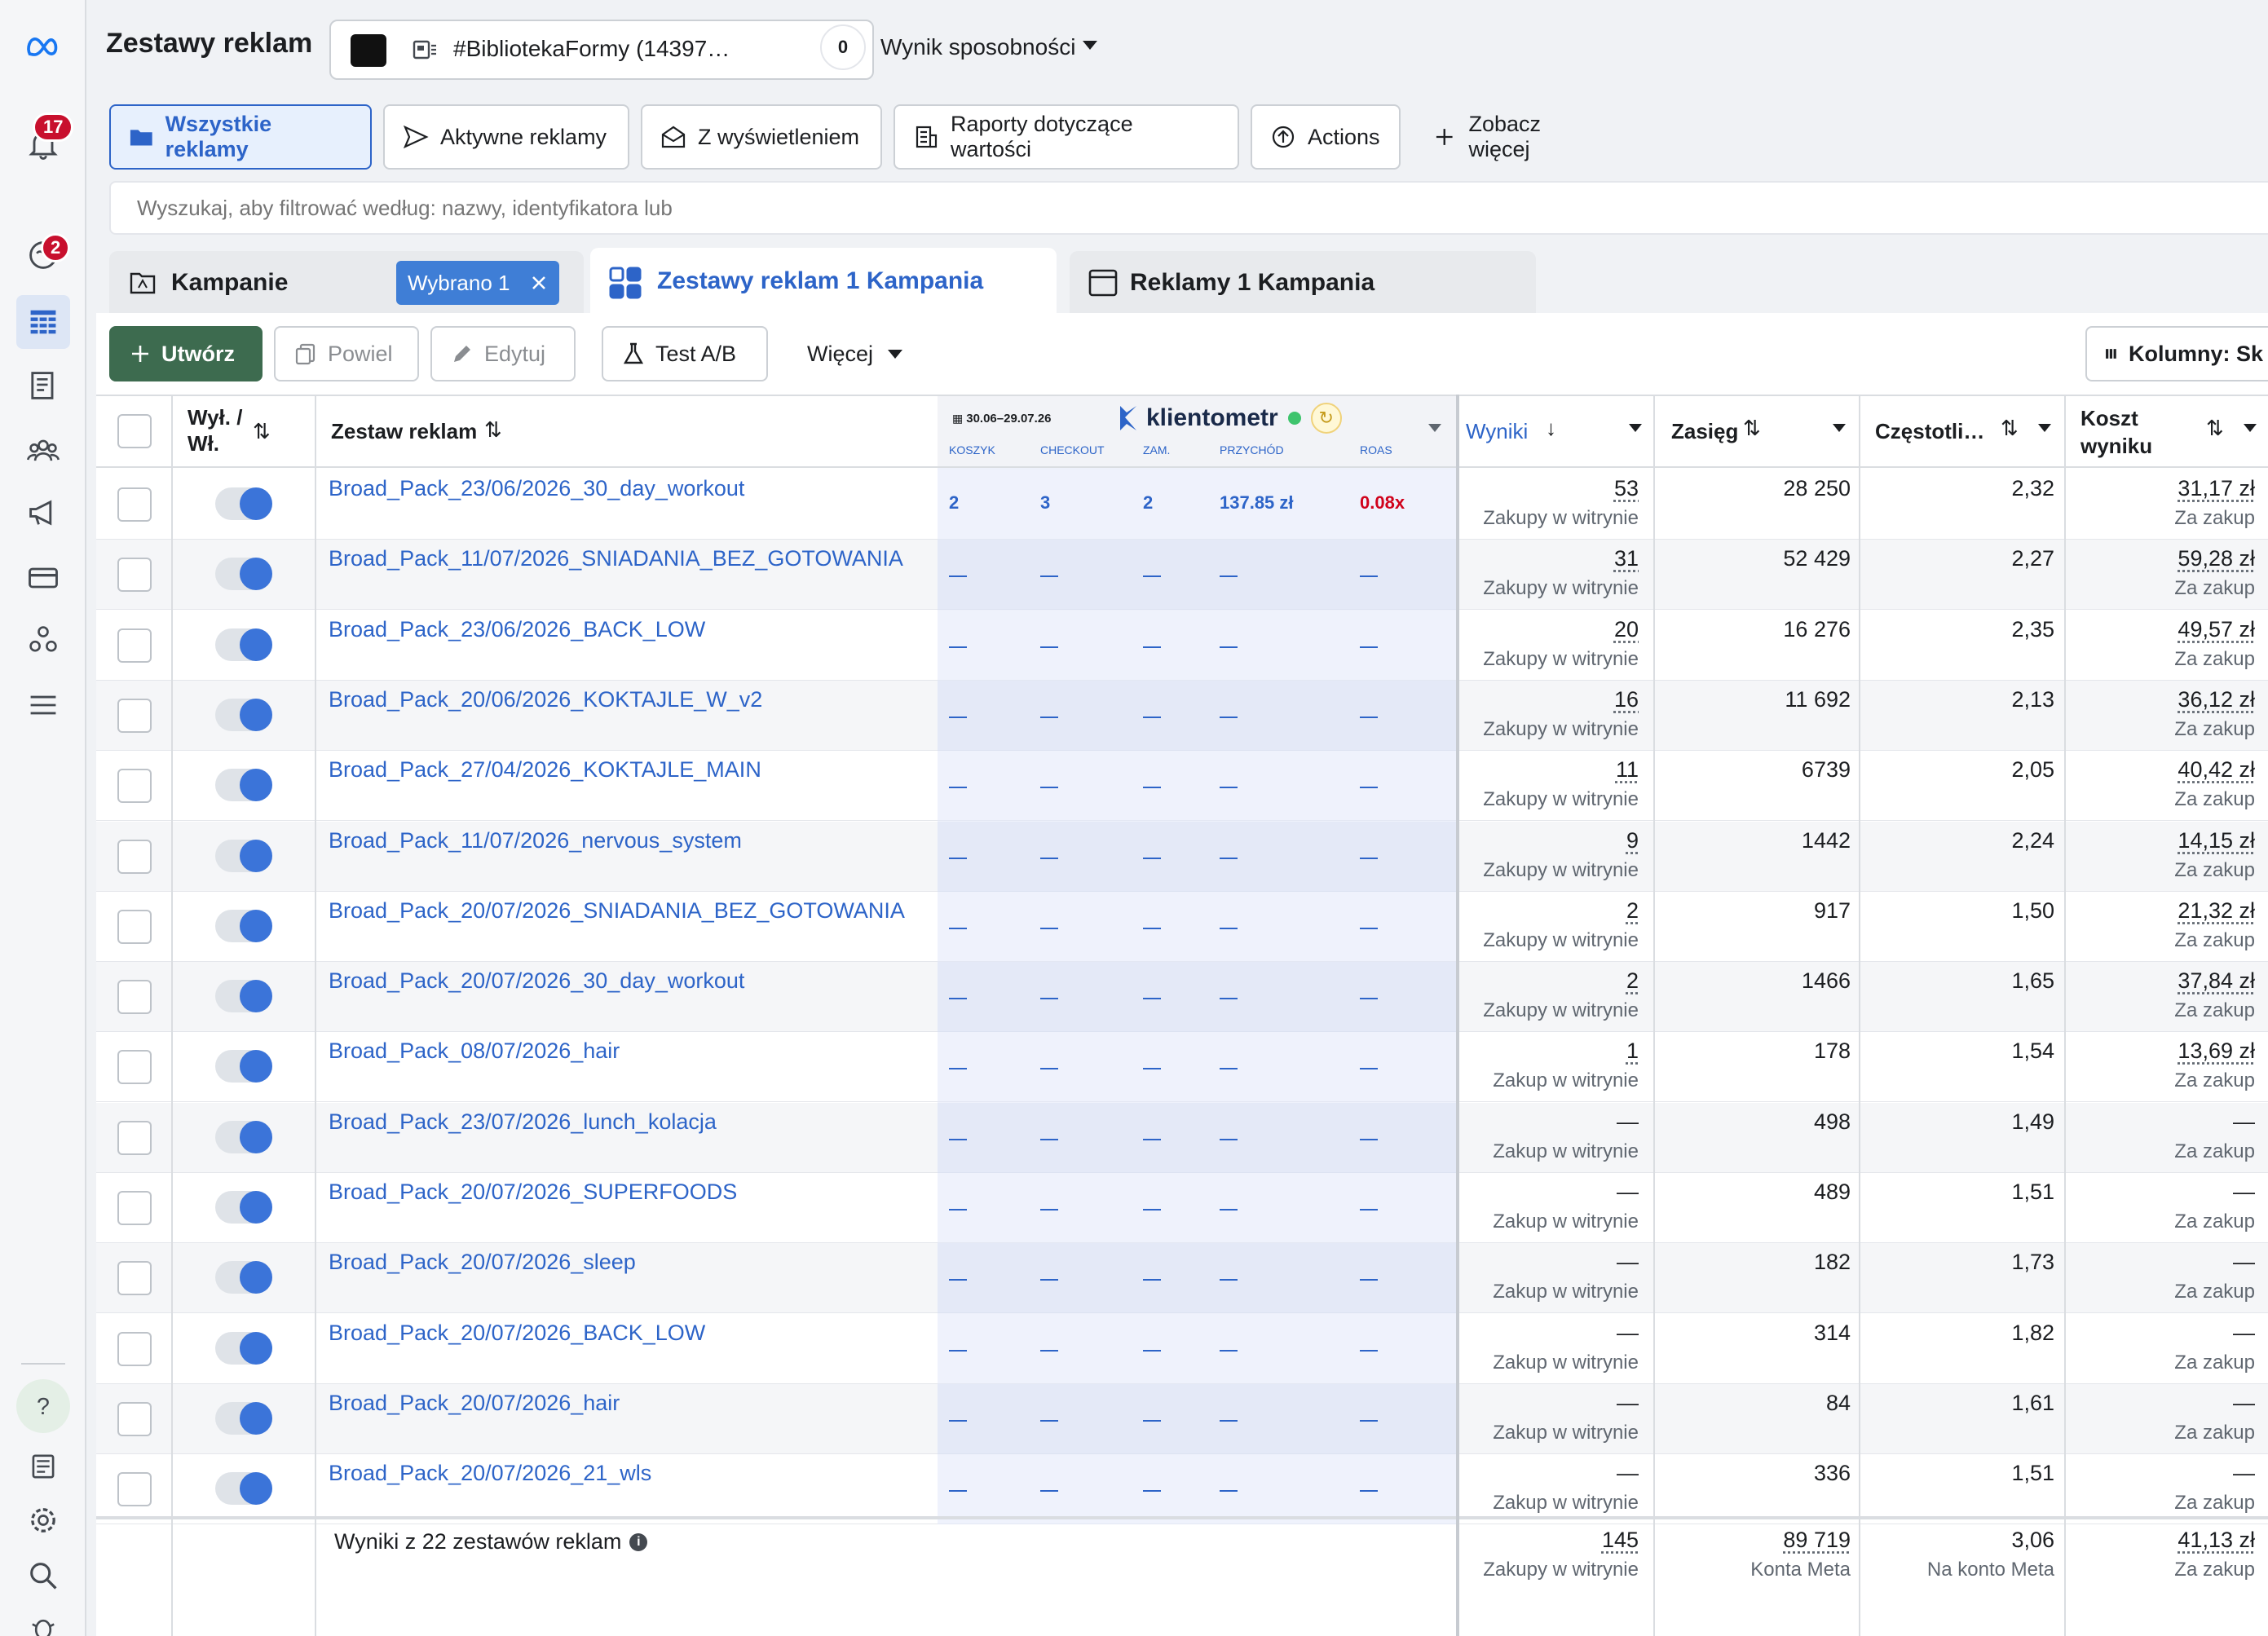 The width and height of the screenshot is (2268, 1636). I want to click on tab-adsets: Zestawy reklam 1 Kampania, so click(823, 282).